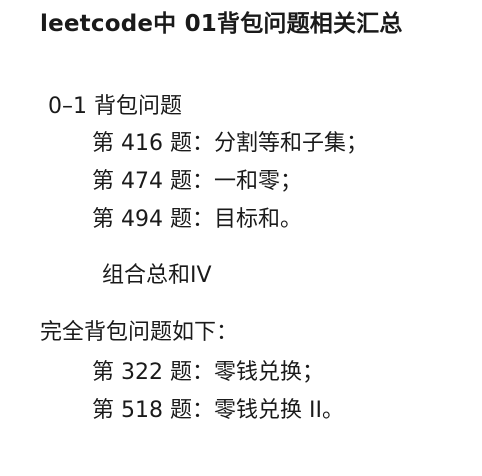 This screenshot has height=476, width=482. Describe the element at coordinates (157, 275) in the screenshot. I see `extra-note: 组合总和IV` at that location.